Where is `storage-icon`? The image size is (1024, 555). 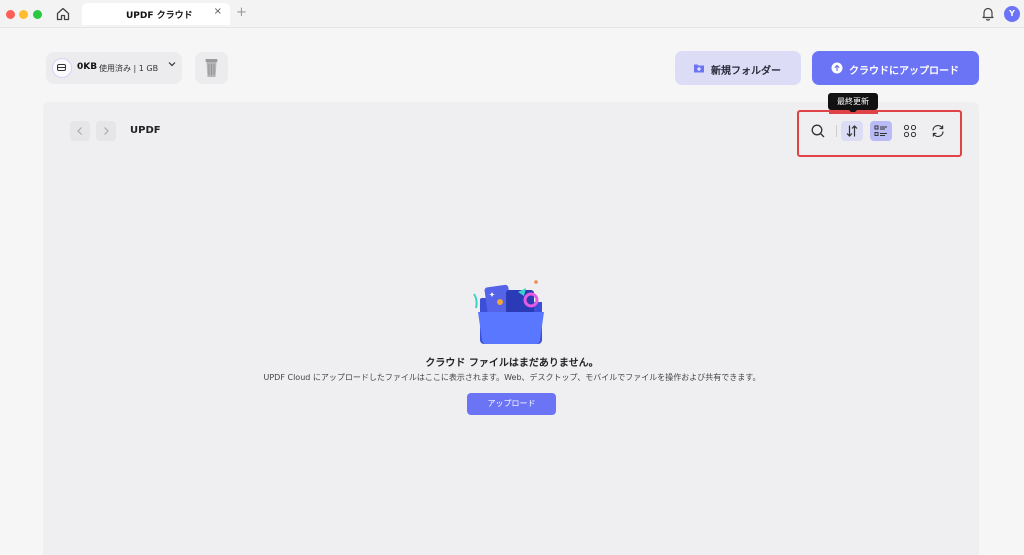
storage-icon is located at coordinates (62, 68).